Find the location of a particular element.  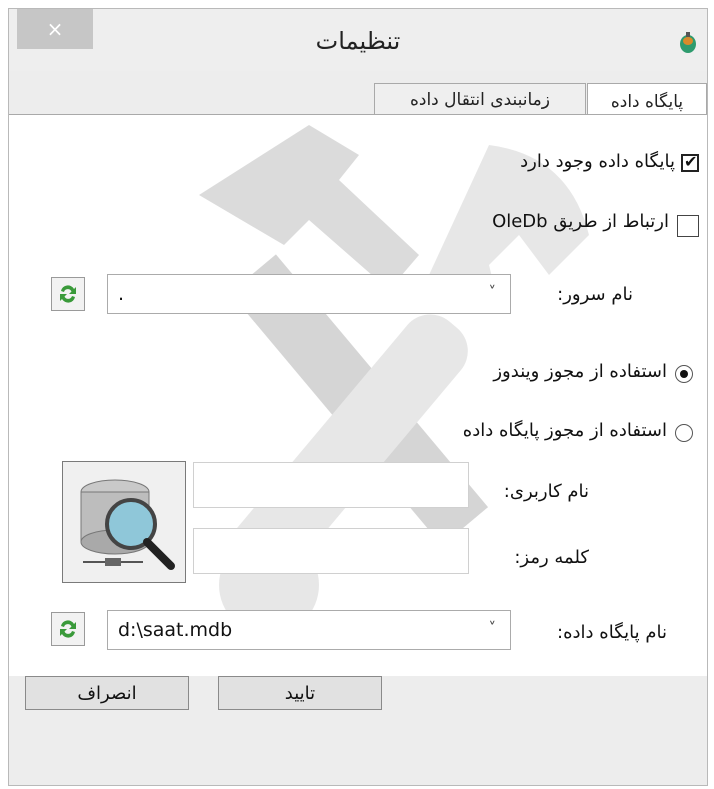

app-icon is located at coordinates (688, 42).